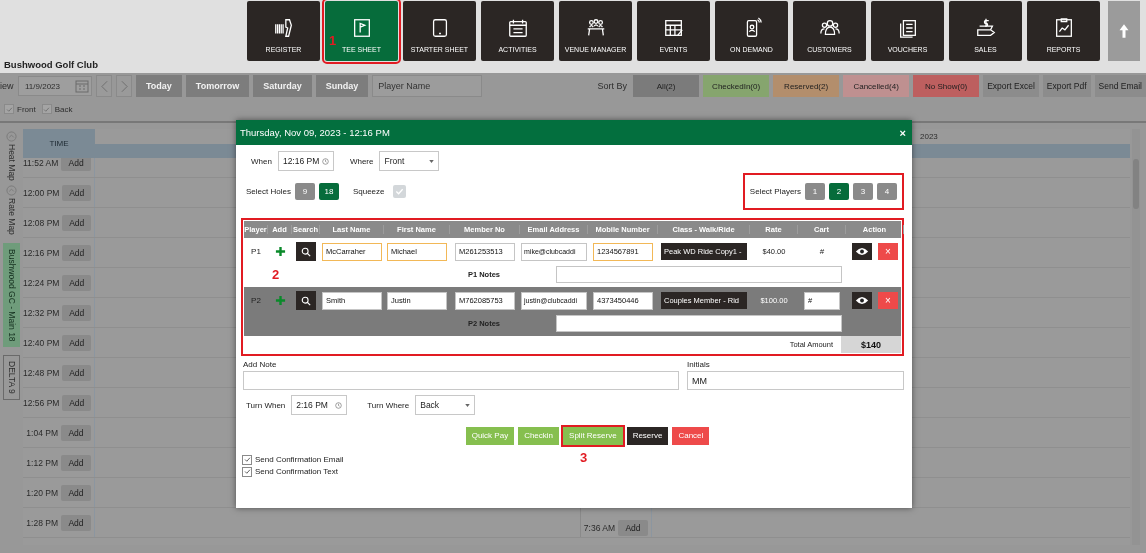 This screenshot has height=553, width=1146. What do you see at coordinates (42, 522) in the screenshot?
I see `tee-time: 1:28 PM` at bounding box center [42, 522].